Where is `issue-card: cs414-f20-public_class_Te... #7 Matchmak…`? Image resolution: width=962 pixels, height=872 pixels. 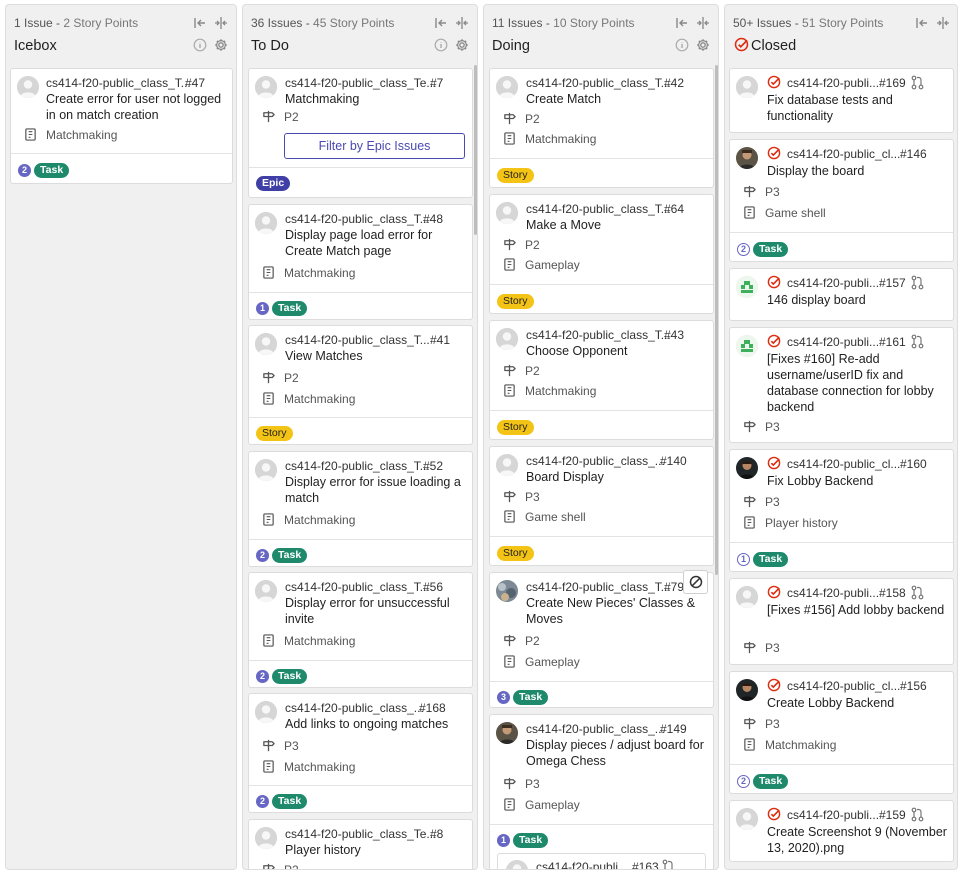 issue-card: cs414-f20-public_class_Te... #7 Matchmak… is located at coordinates (360, 133).